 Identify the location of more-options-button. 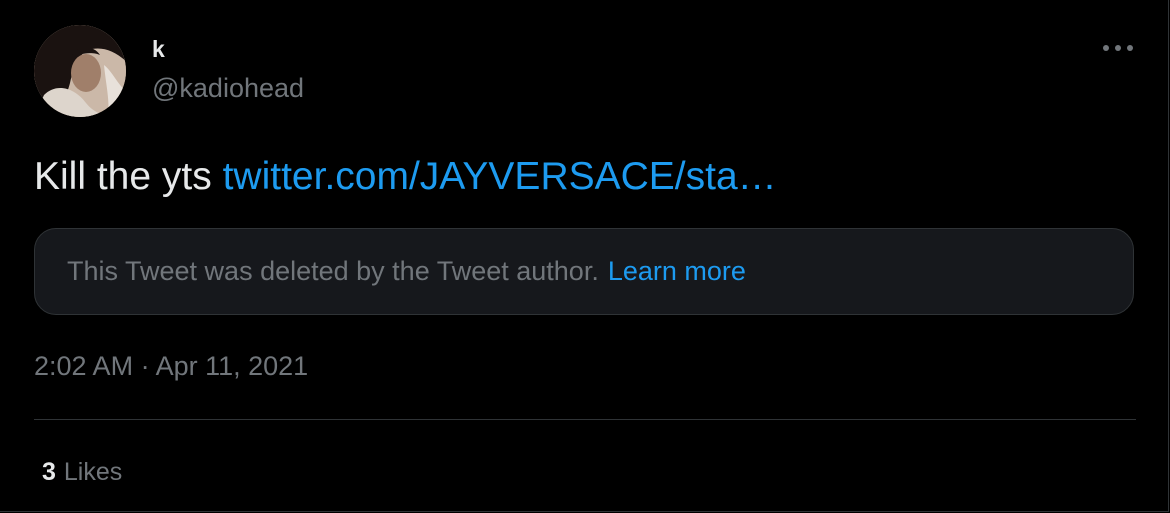
(1118, 48).